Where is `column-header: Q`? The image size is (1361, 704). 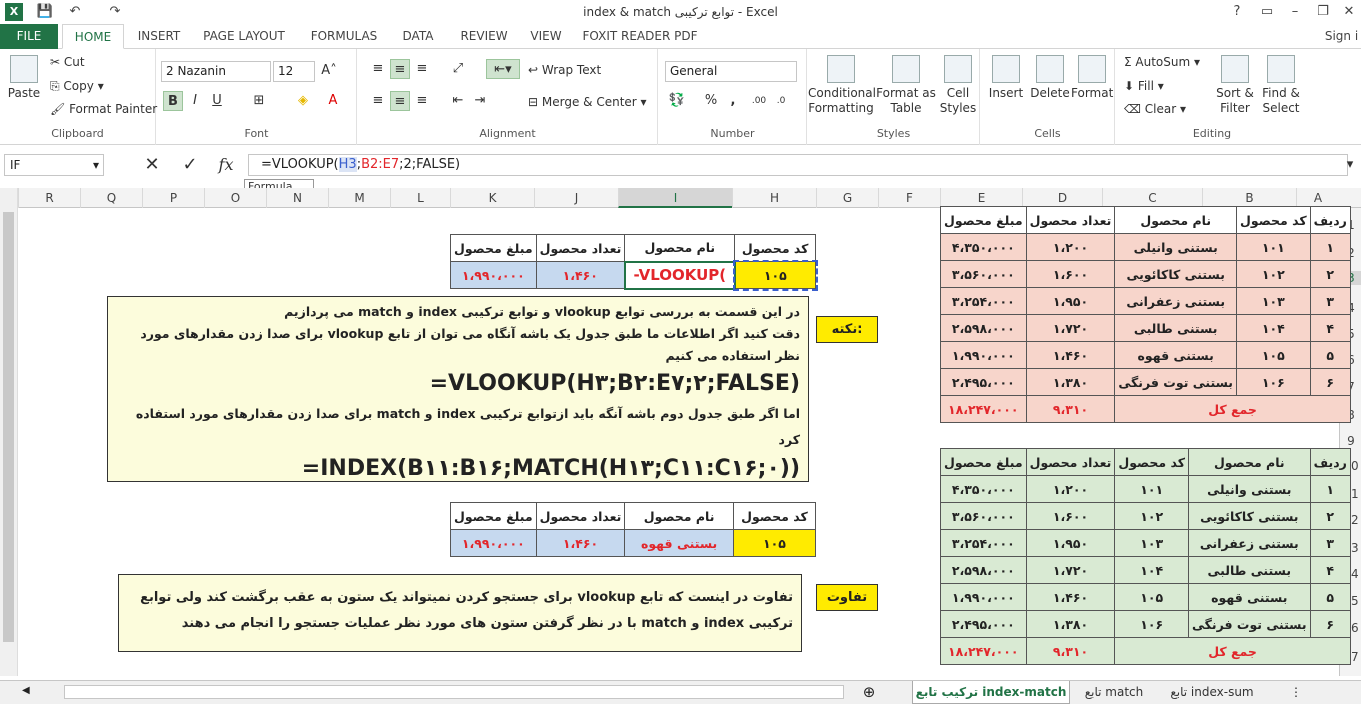 column-header: Q is located at coordinates (111, 198).